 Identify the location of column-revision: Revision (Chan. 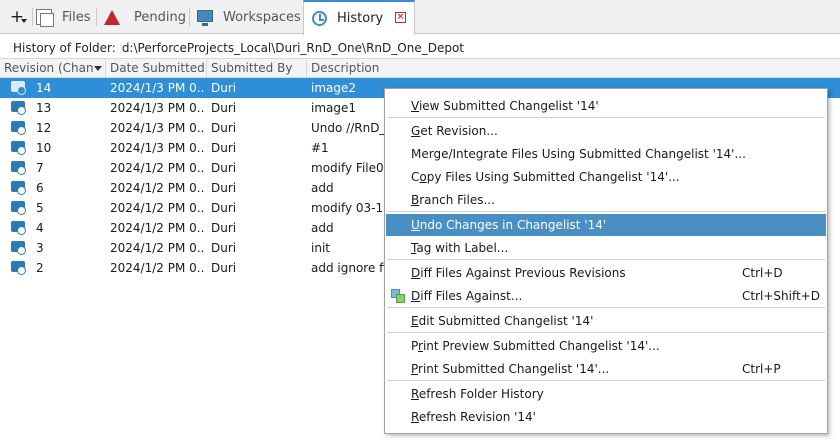
(53, 68).